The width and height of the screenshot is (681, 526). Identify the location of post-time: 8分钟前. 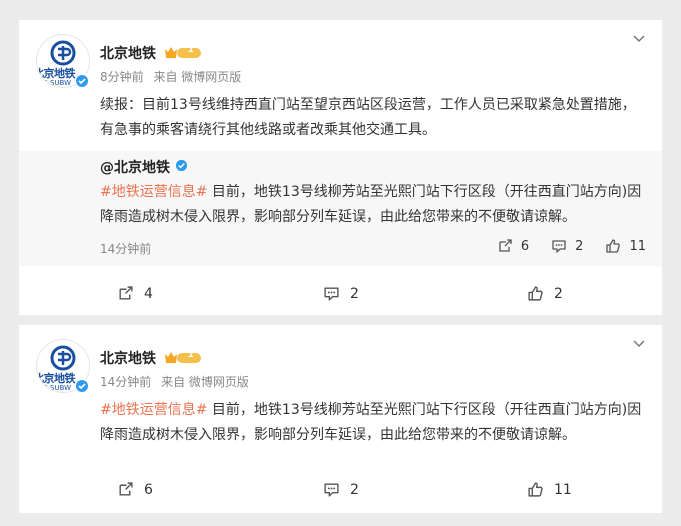
(122, 77).